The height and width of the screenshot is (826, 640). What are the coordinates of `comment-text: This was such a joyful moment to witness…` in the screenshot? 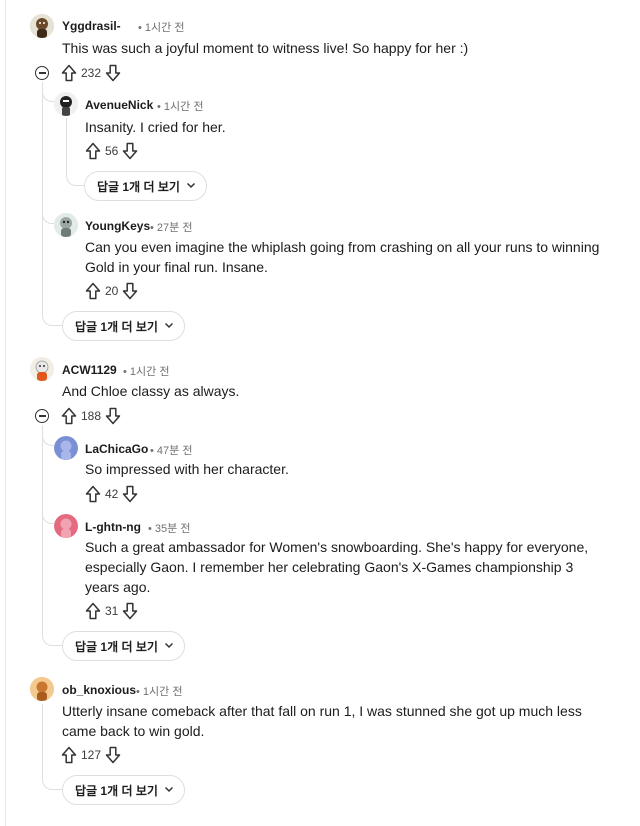 It's located at (265, 48).